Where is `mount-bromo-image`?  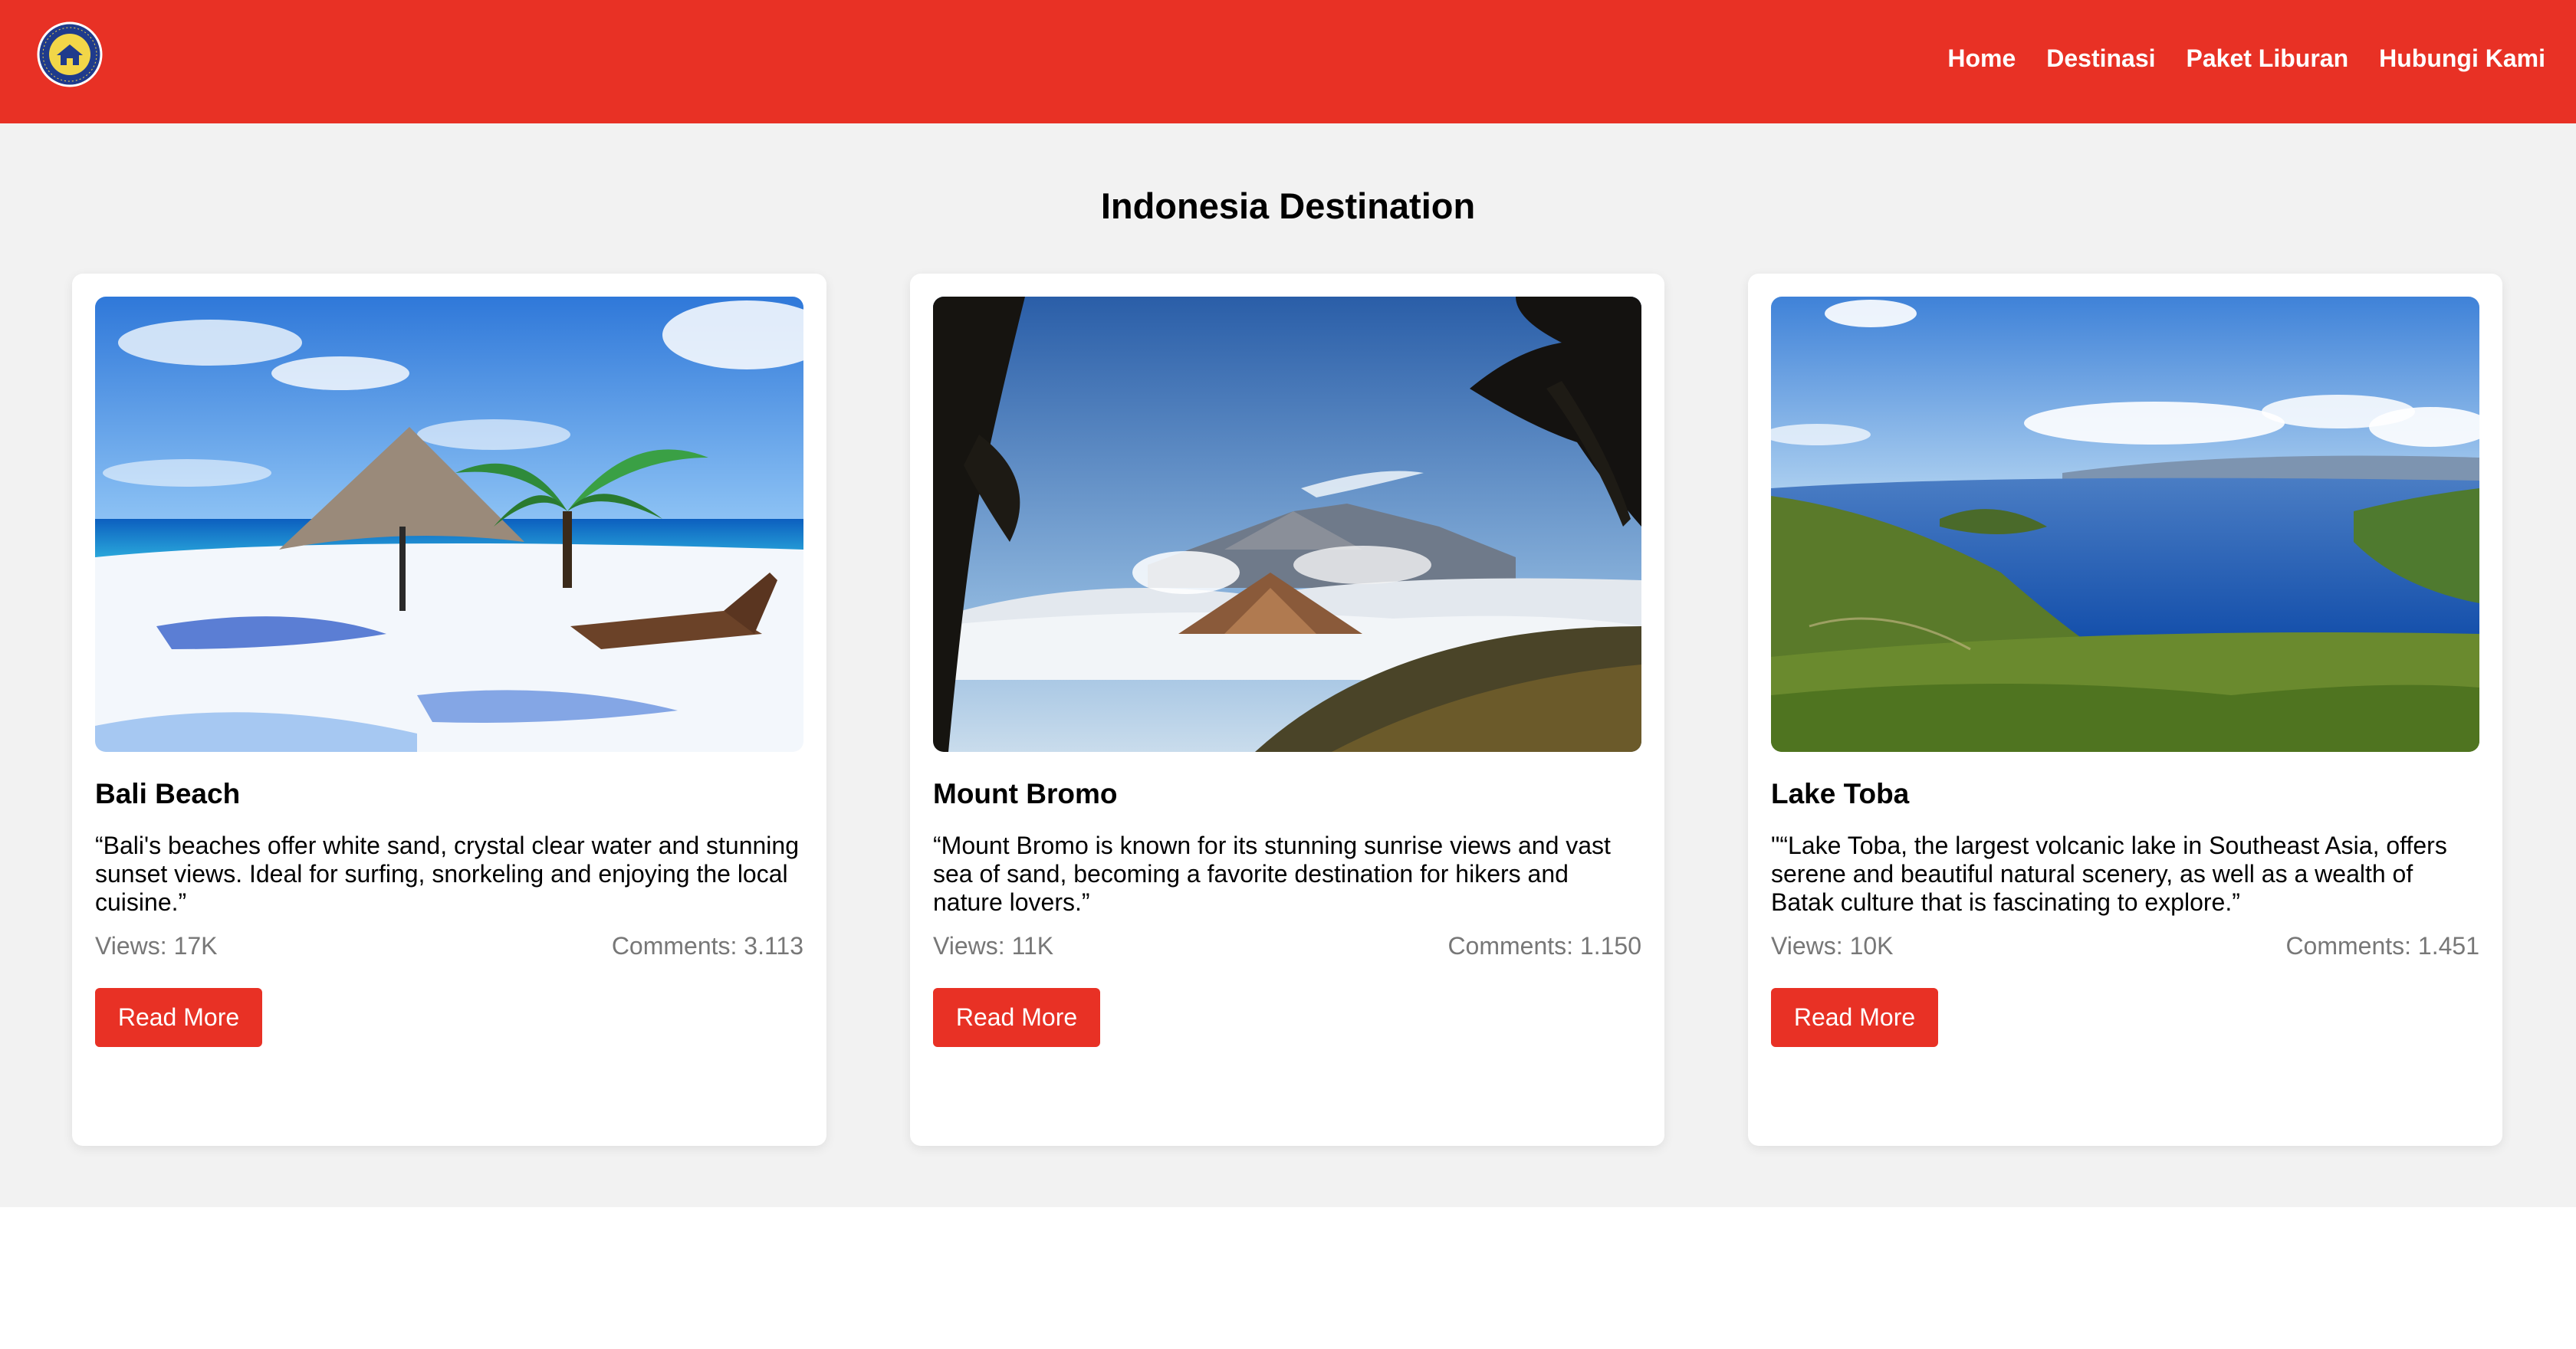 mount-bromo-image is located at coordinates (1287, 524).